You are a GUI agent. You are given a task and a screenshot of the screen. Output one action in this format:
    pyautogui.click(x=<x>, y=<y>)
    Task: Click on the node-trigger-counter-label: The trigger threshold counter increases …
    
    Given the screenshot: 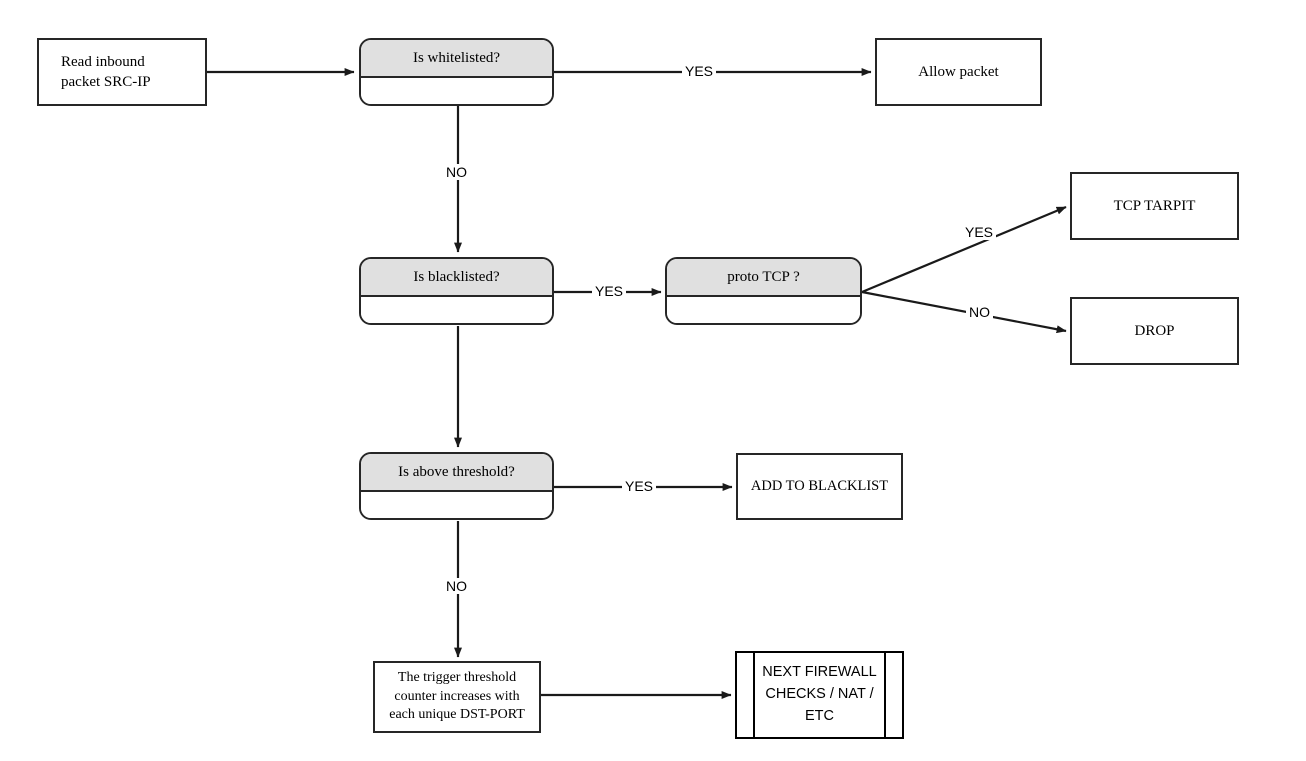 What is the action you would take?
    pyautogui.click(x=457, y=697)
    